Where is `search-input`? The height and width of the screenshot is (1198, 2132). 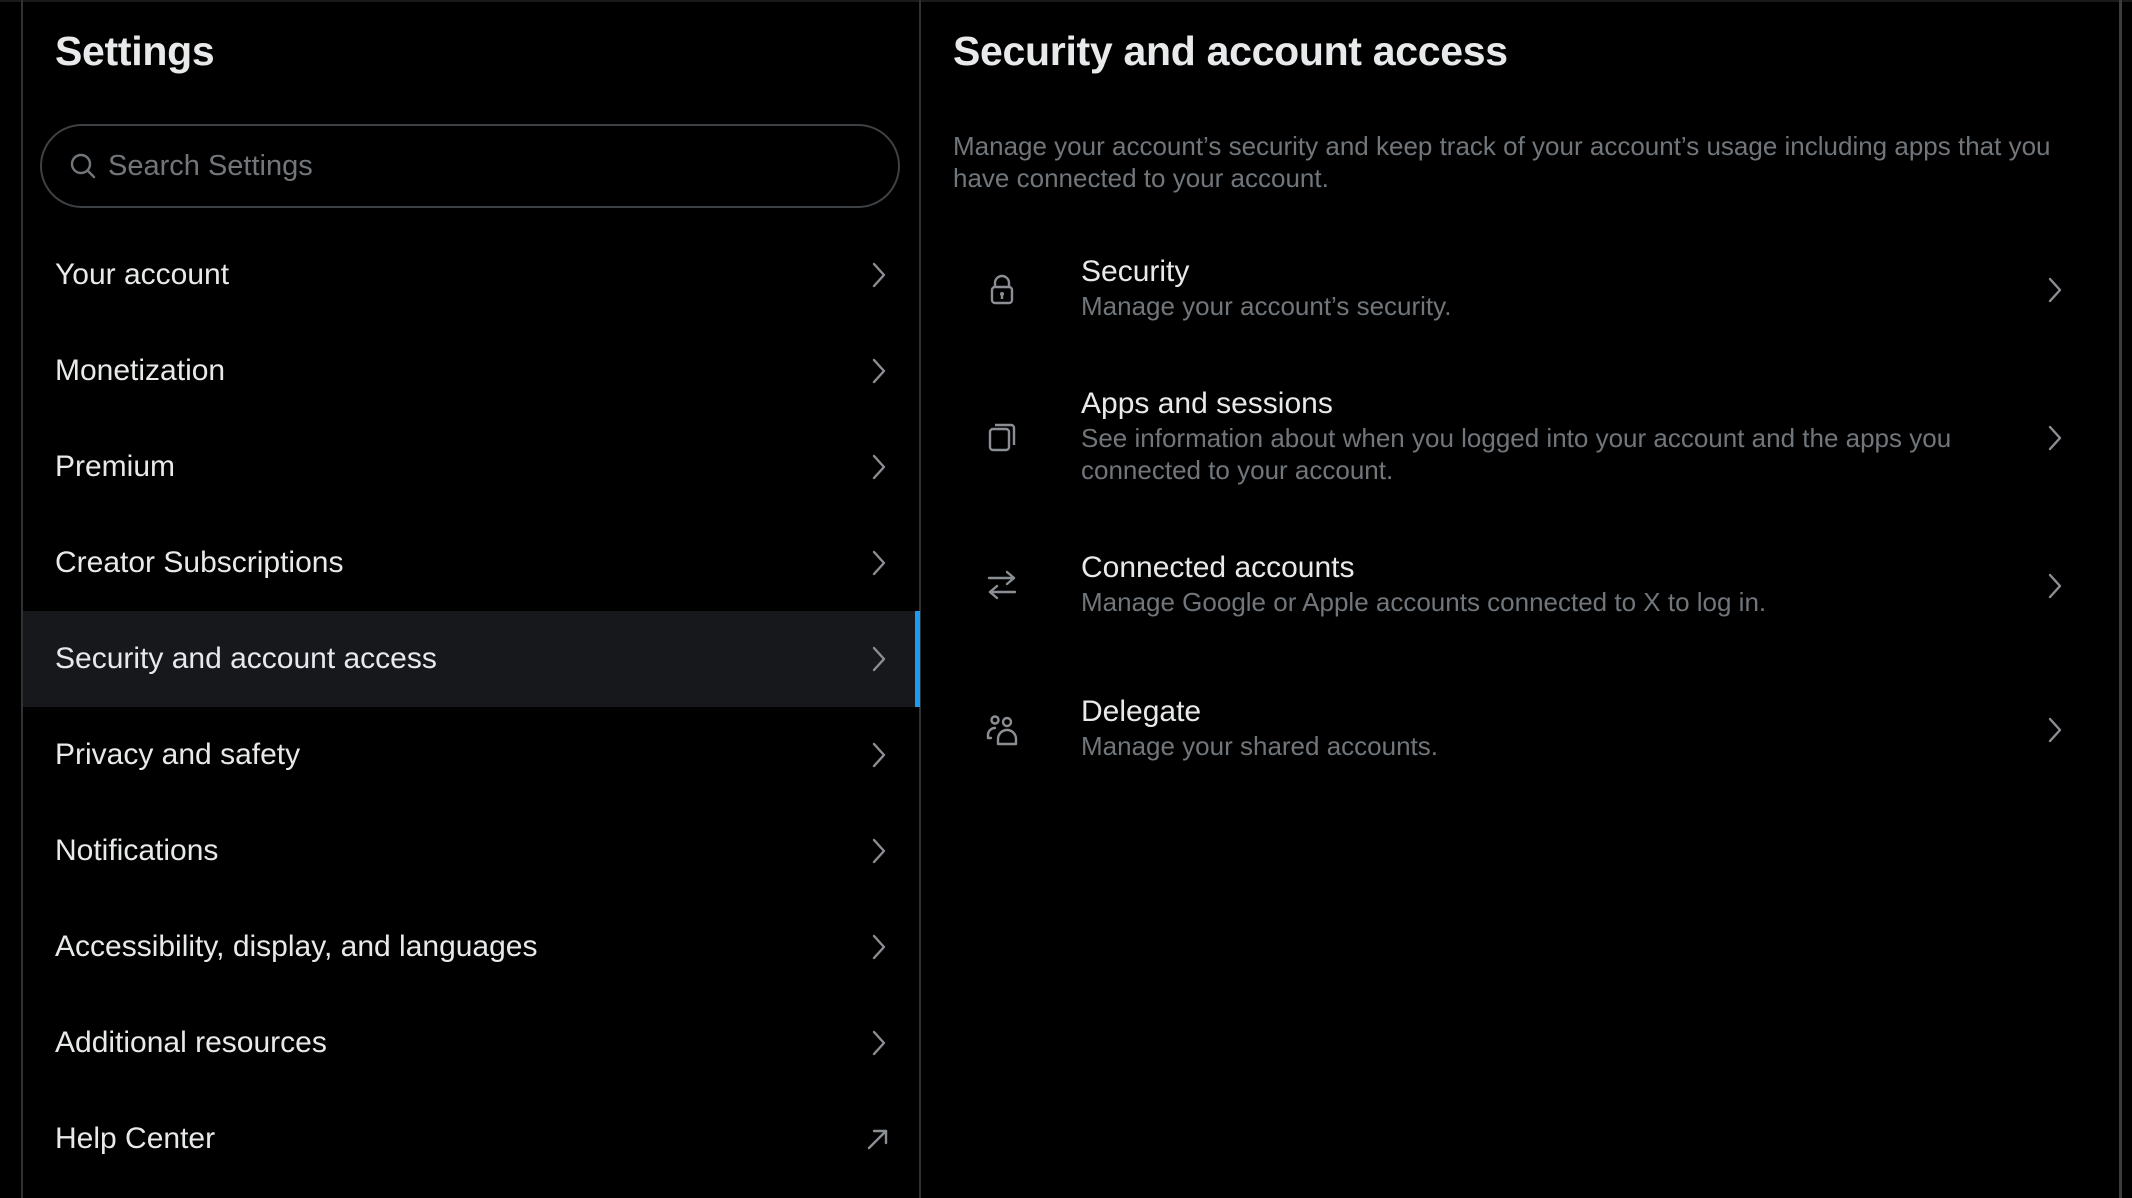
search-input is located at coordinates (488, 166).